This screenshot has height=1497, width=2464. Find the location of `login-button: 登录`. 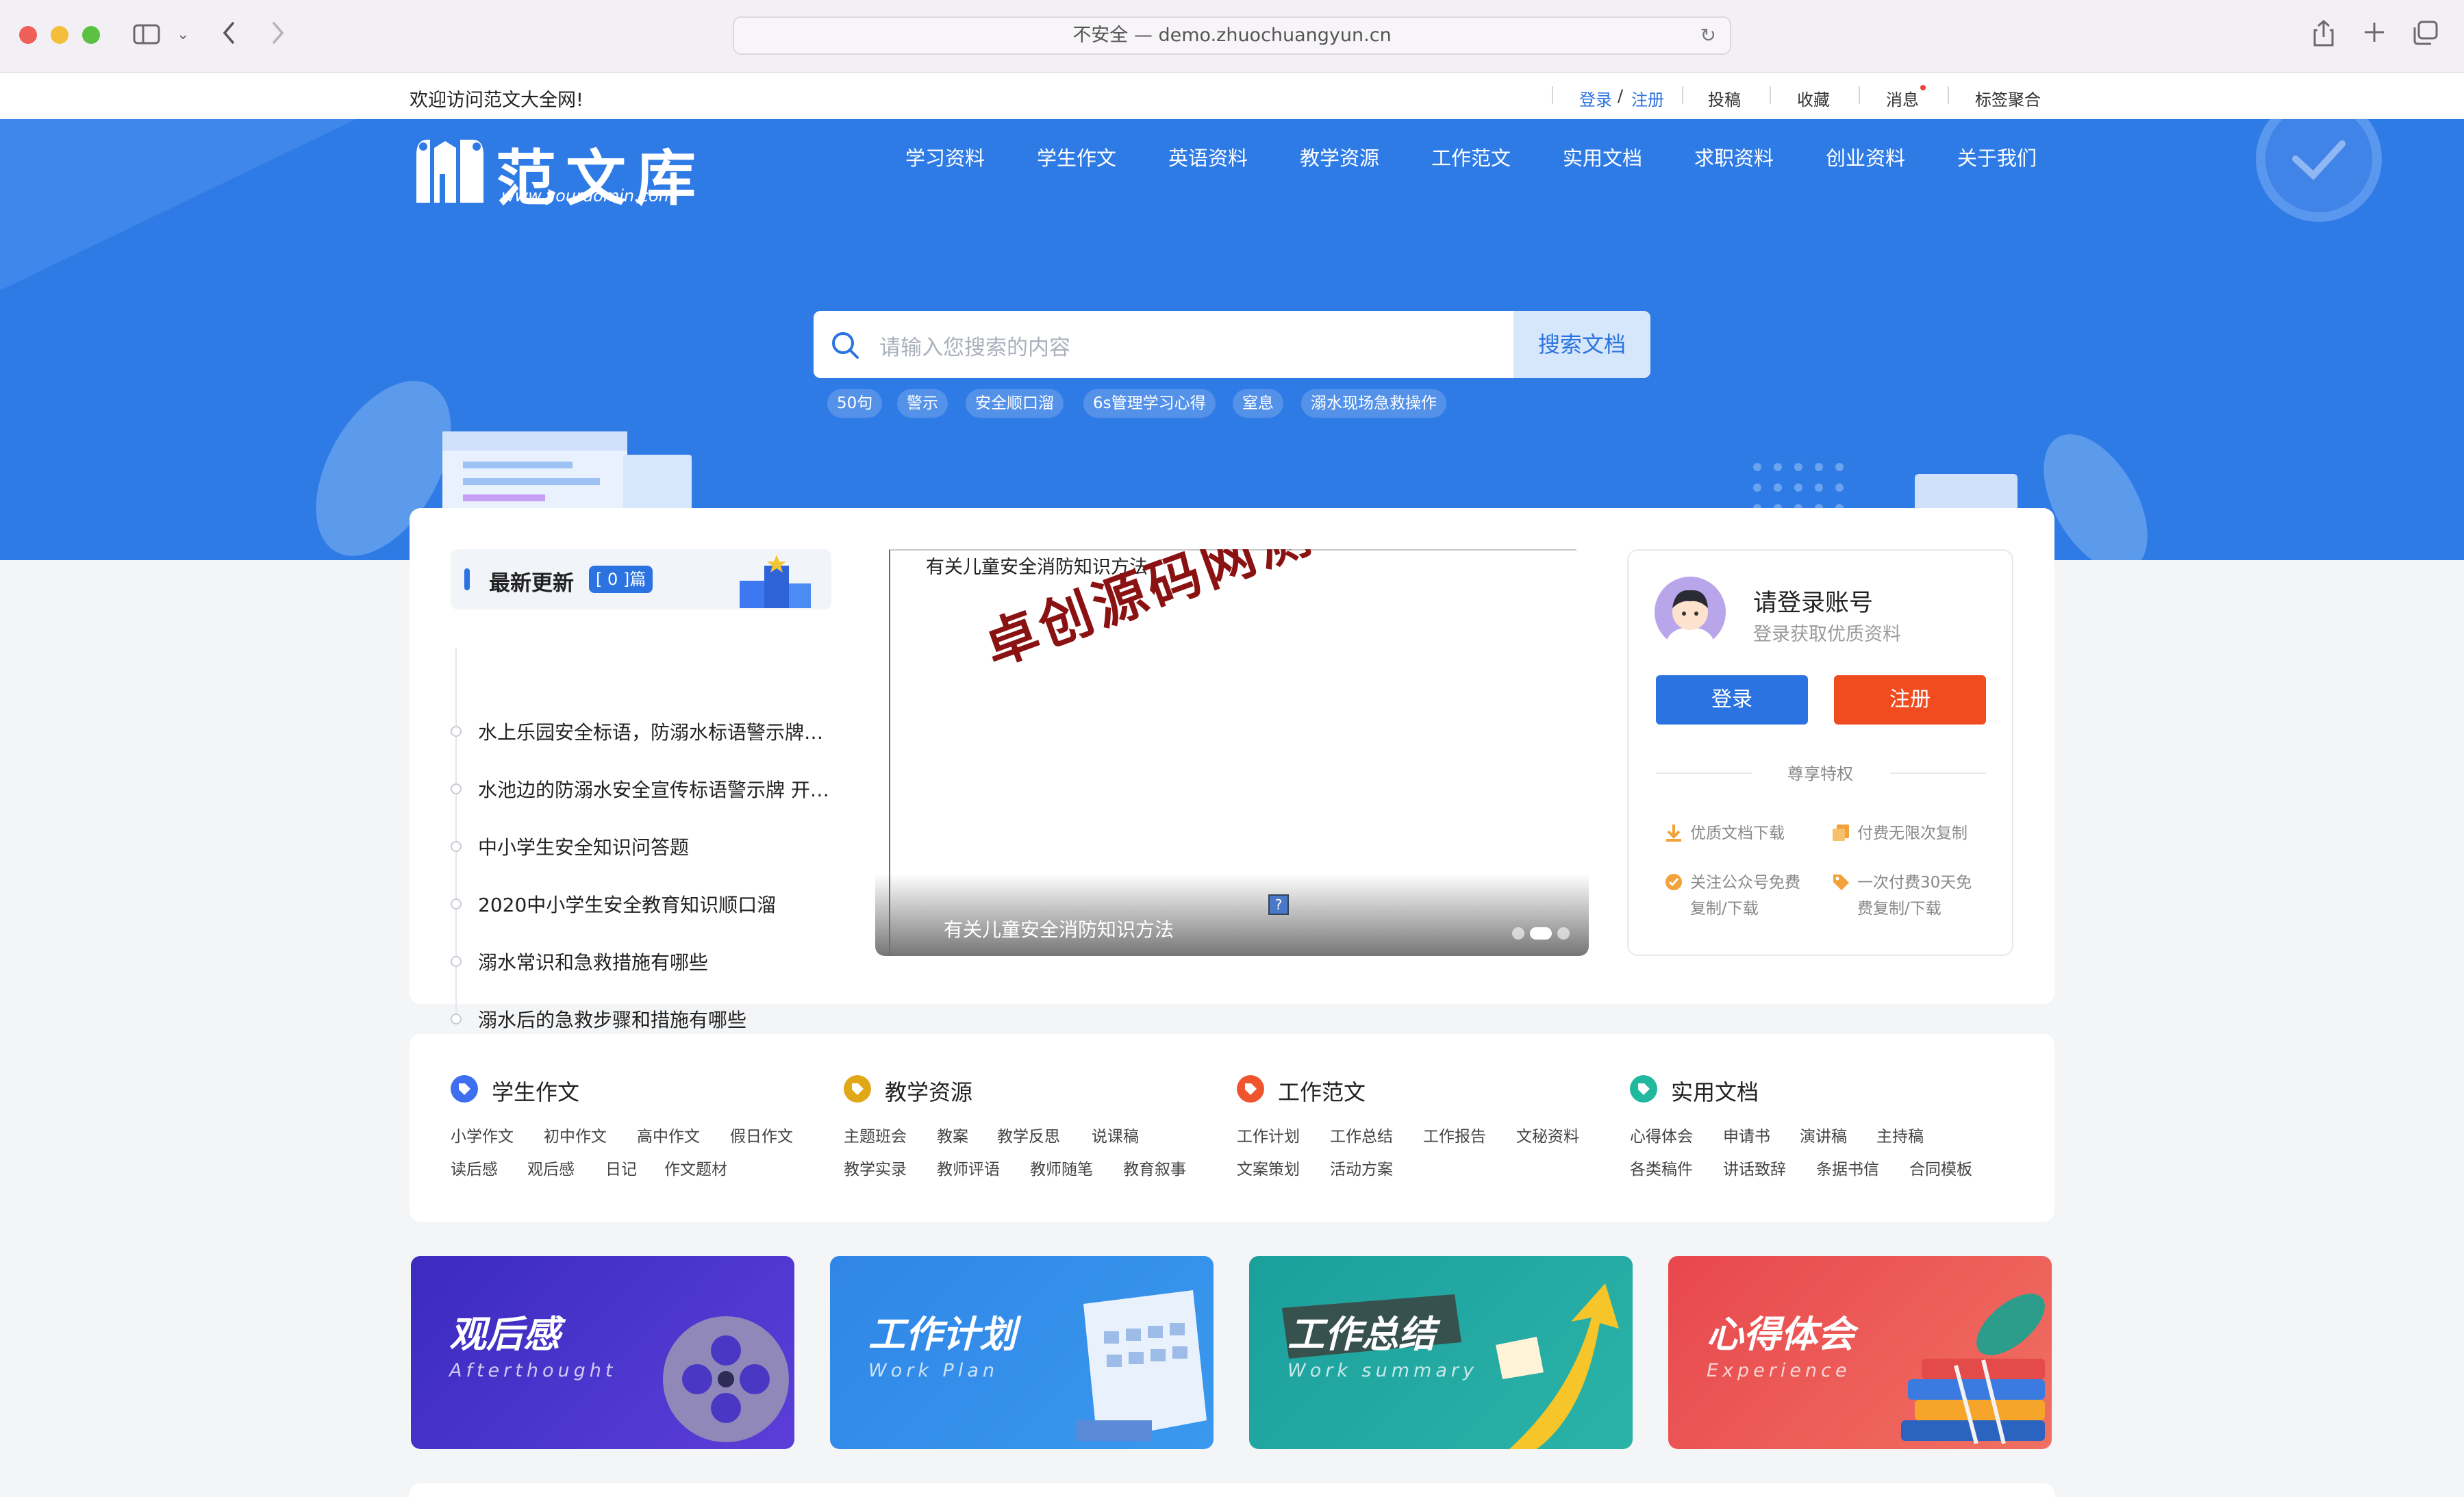

login-button: 登录 is located at coordinates (1732, 700).